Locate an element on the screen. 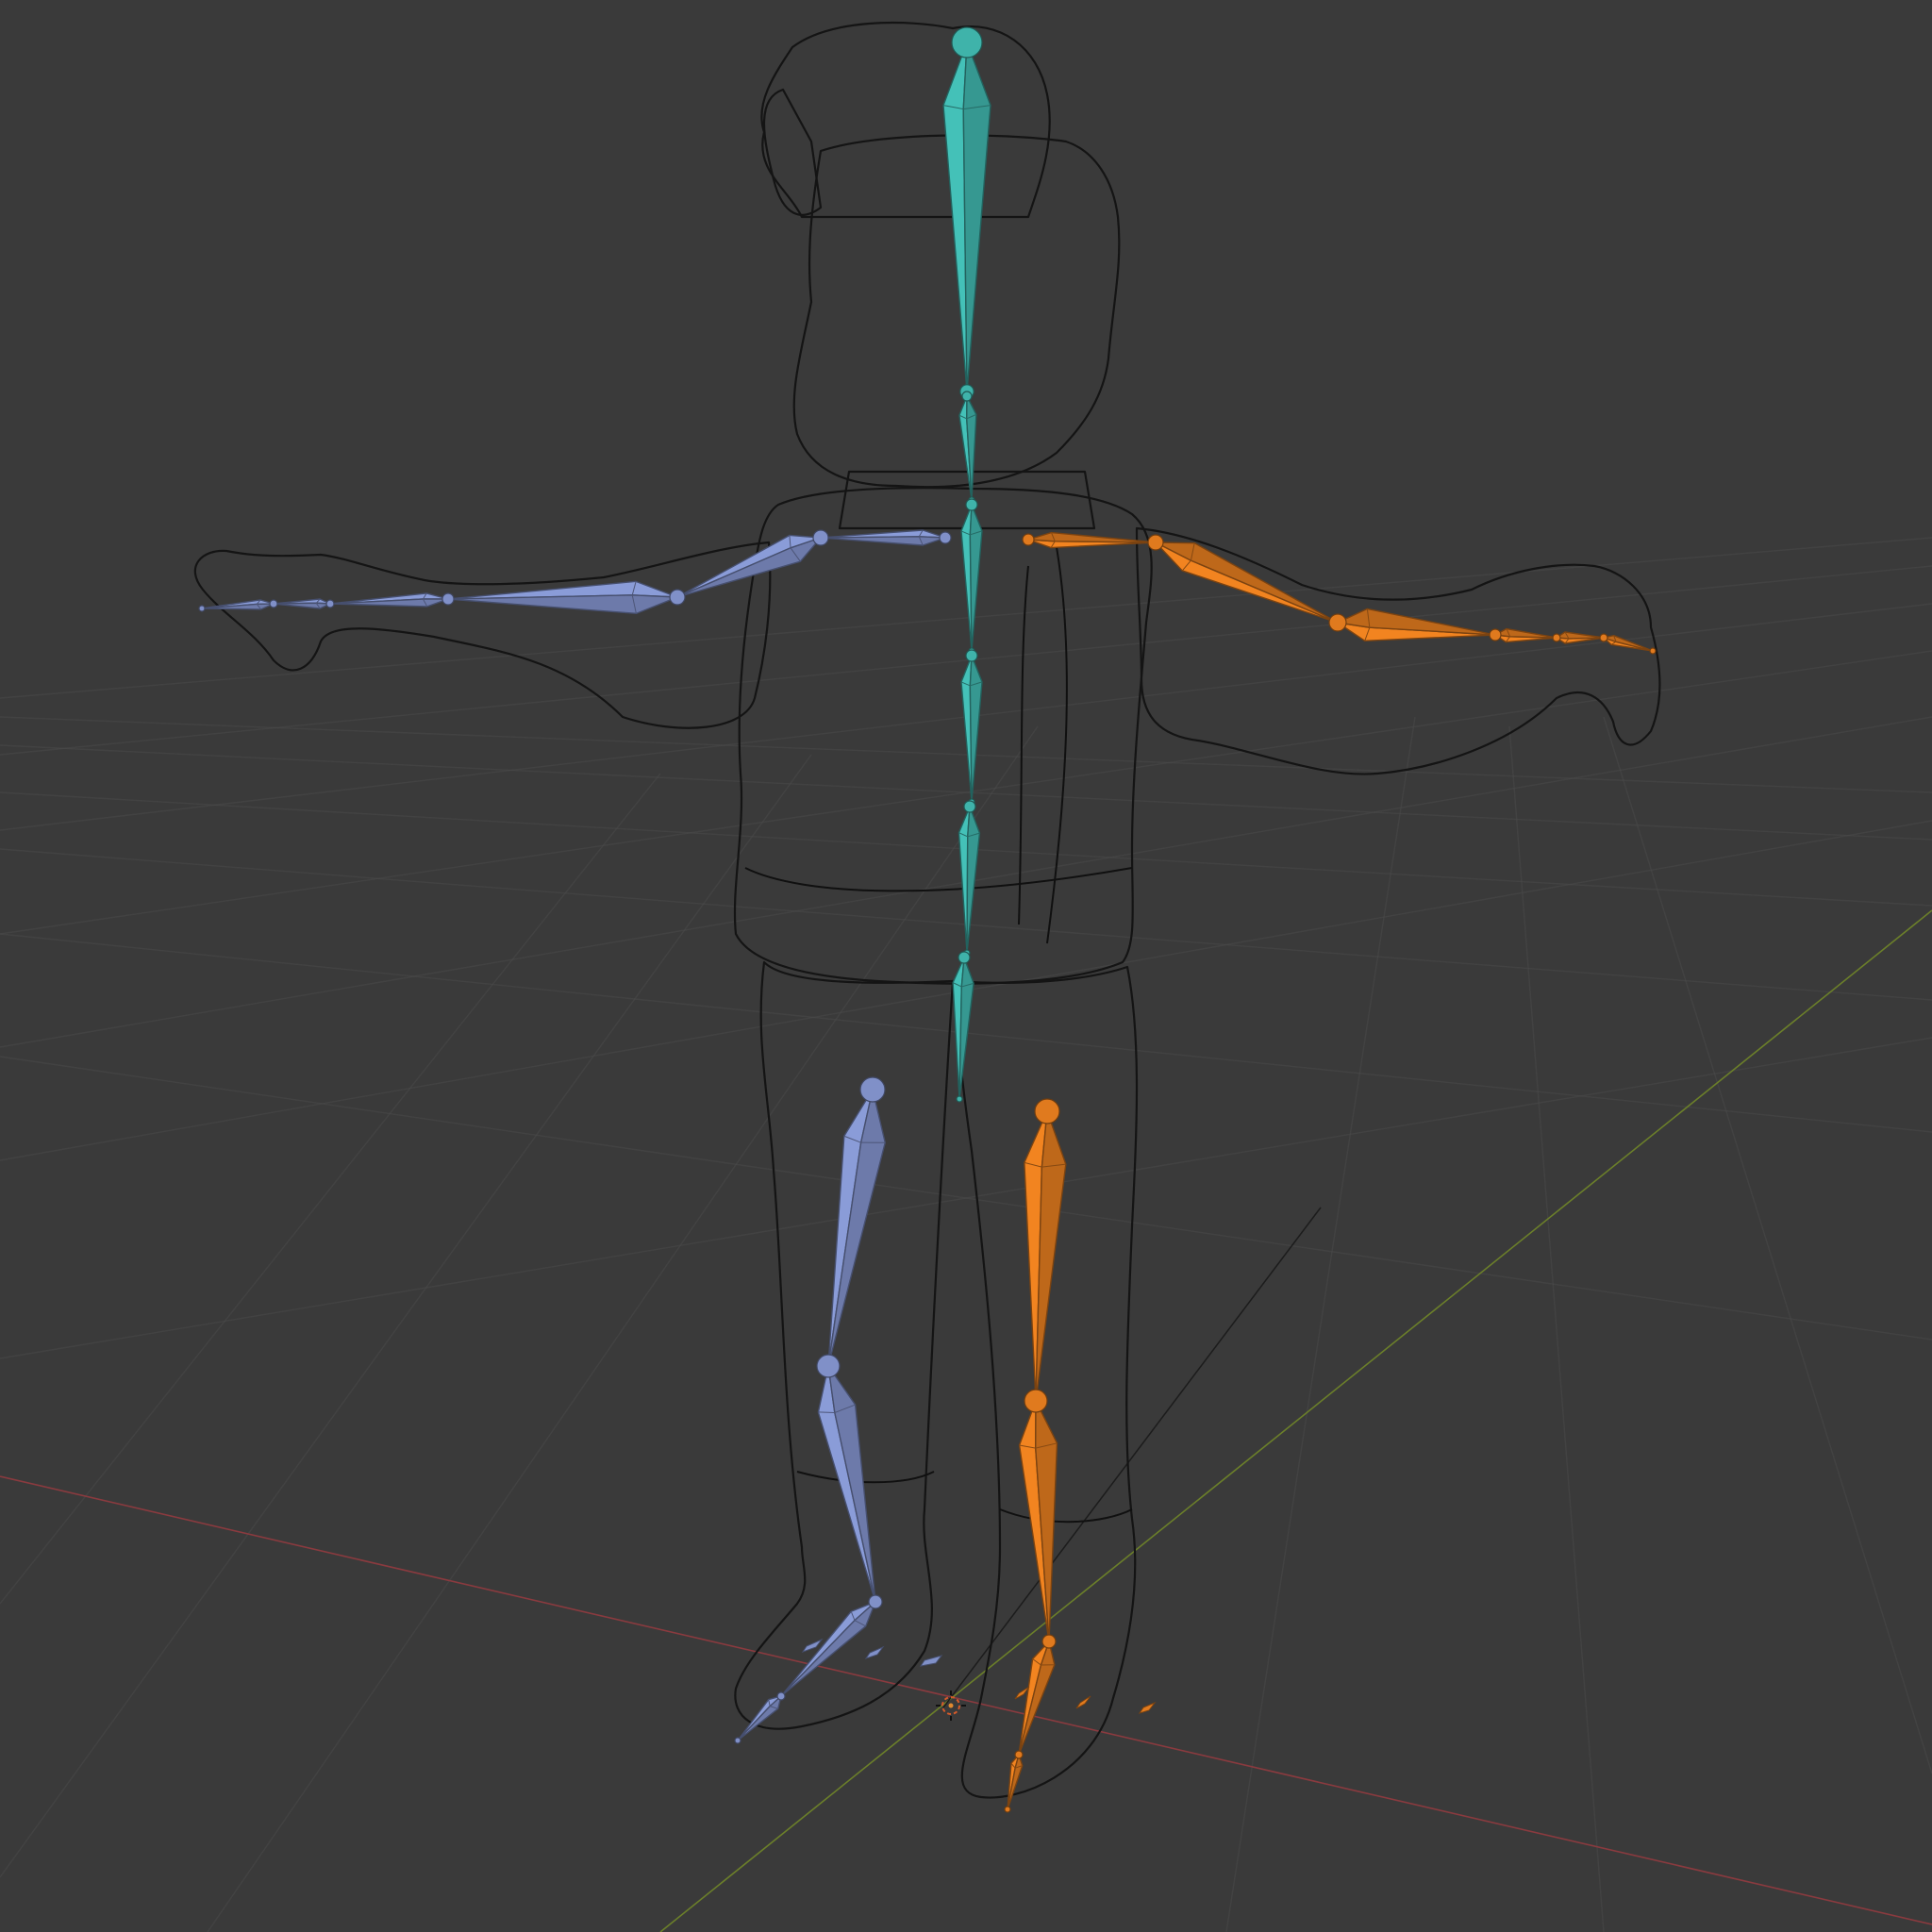 The image size is (1932, 1932). bone-heel-helper-l2 is located at coordinates (875, 1652).